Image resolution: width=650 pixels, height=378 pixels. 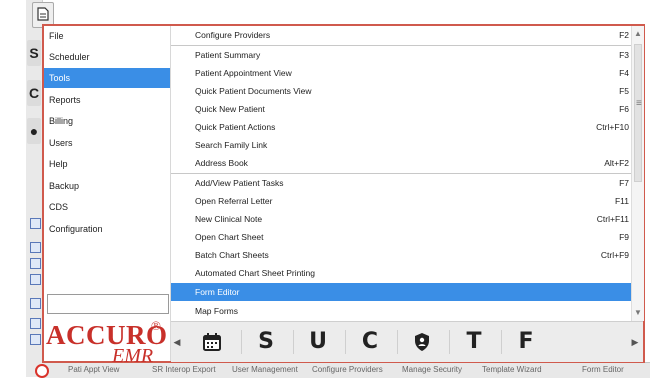 I want to click on category-reports: Reports, so click(x=107, y=100).